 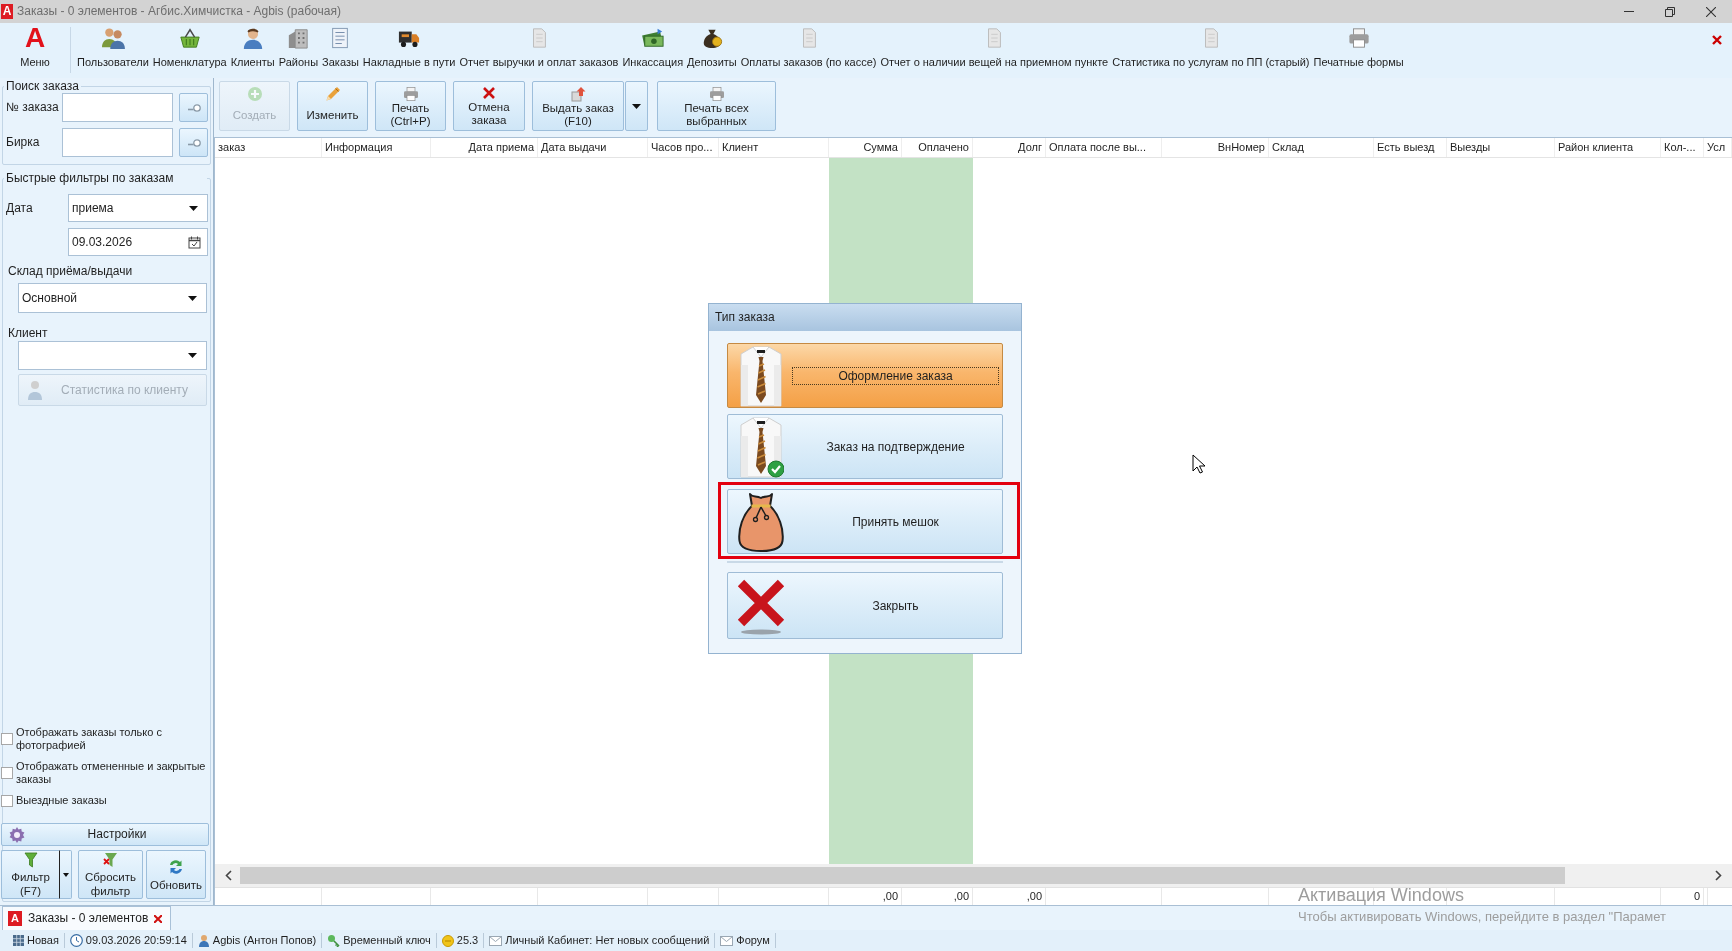 What do you see at coordinates (1211, 49) in the screenshot?
I see `ribbon-button: Статистика по услугам по ПП (старый)` at bounding box center [1211, 49].